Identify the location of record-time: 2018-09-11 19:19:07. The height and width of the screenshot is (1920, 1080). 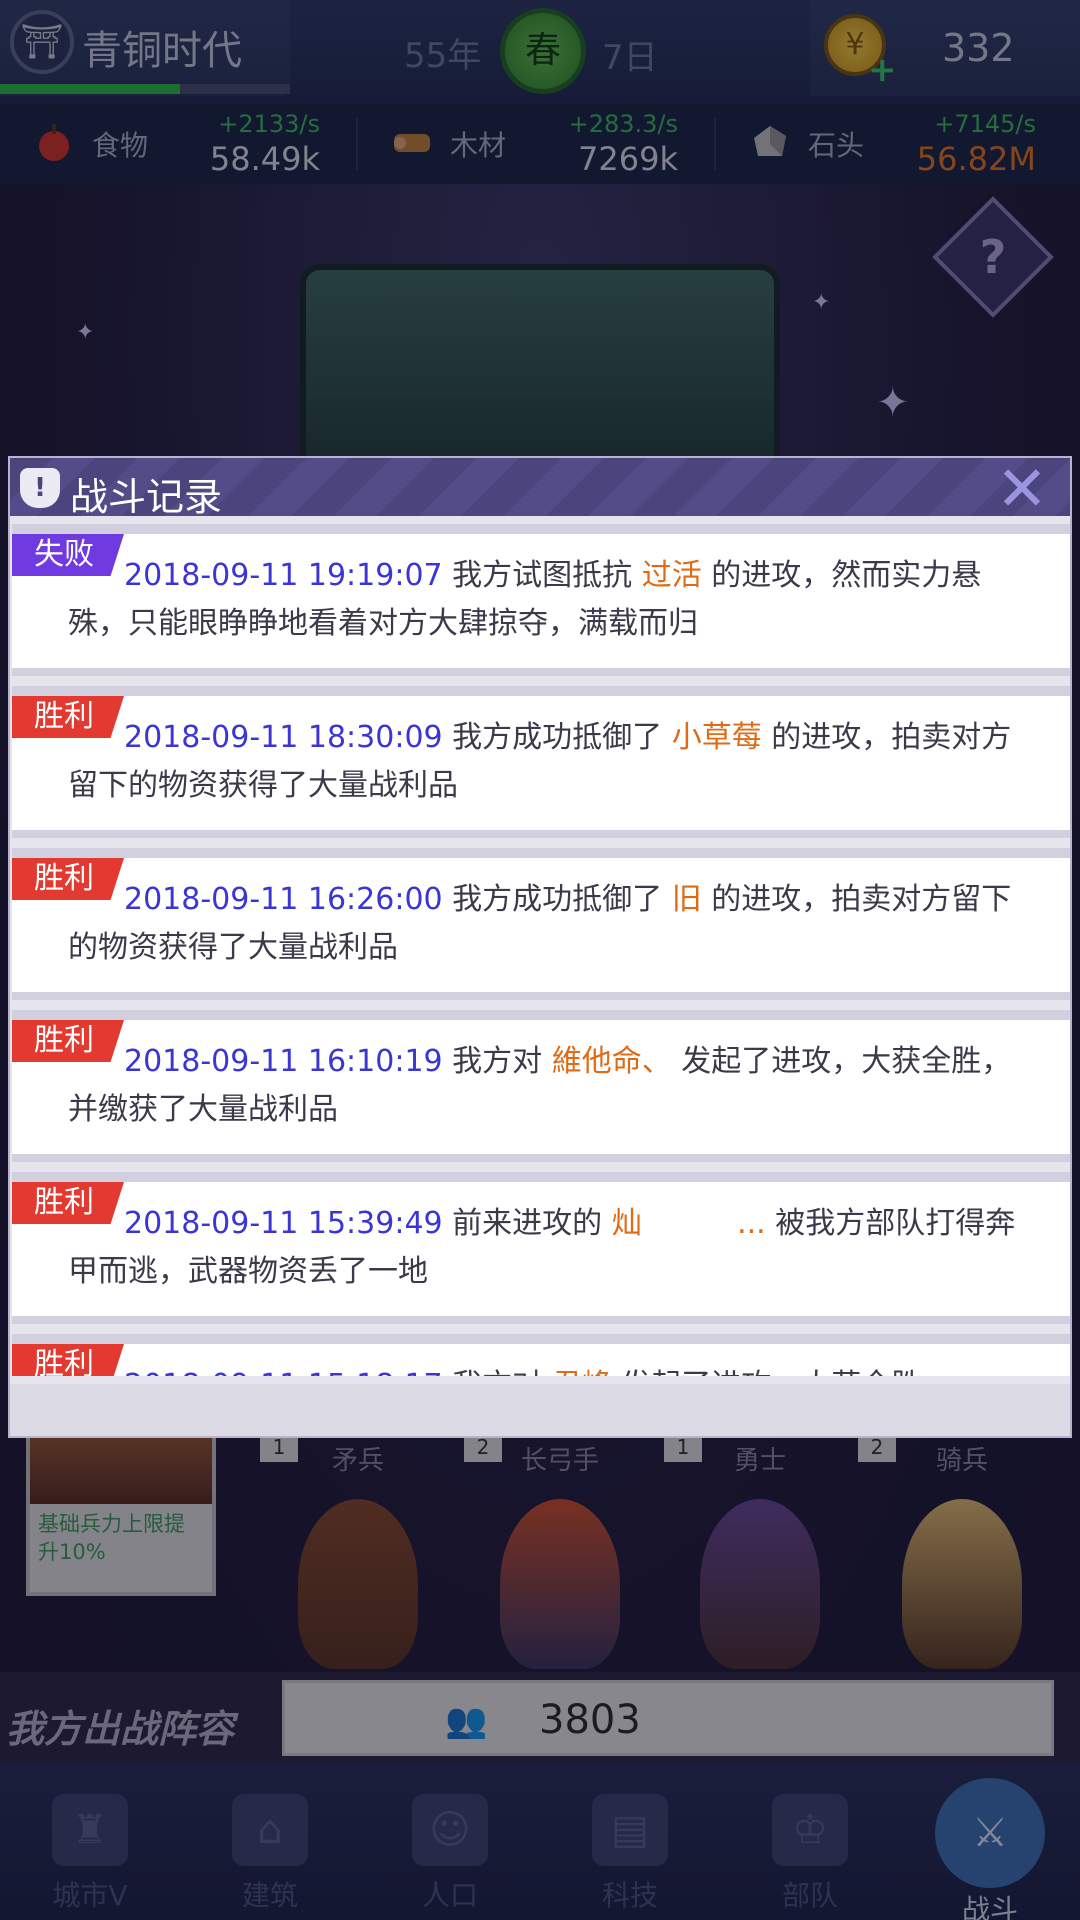
(283, 575).